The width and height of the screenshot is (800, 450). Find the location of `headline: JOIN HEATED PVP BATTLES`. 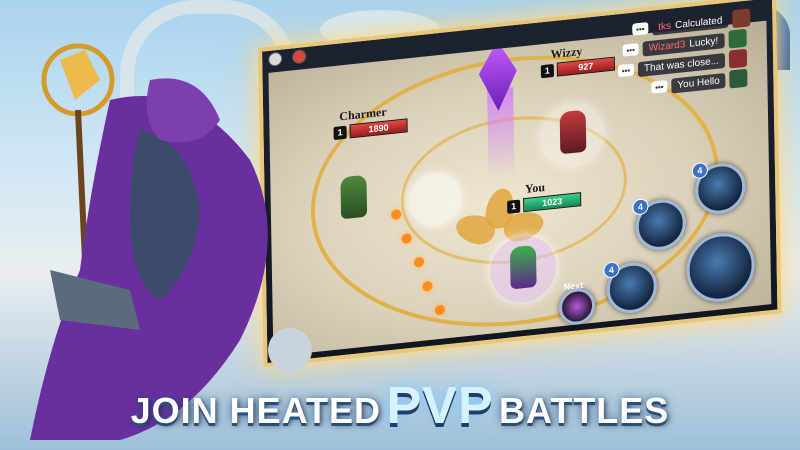

headline: JOIN HEATED PVP BATTLES is located at coordinates (400, 406).